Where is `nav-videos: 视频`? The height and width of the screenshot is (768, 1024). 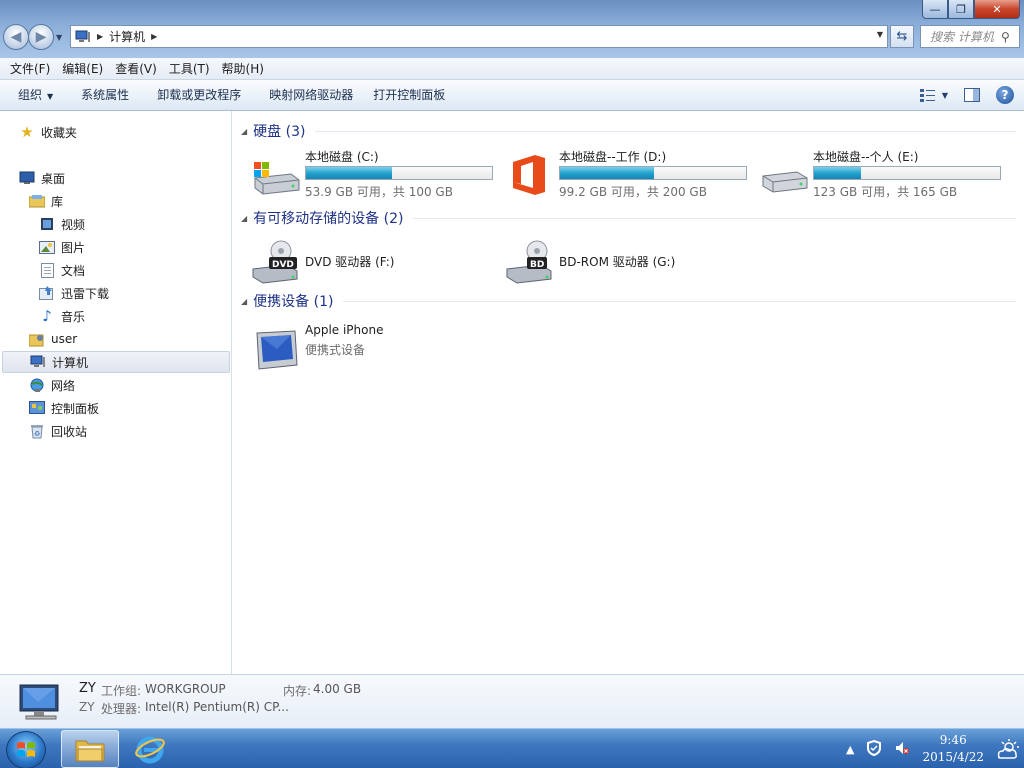
nav-videos: 视频 is located at coordinates (62, 224).